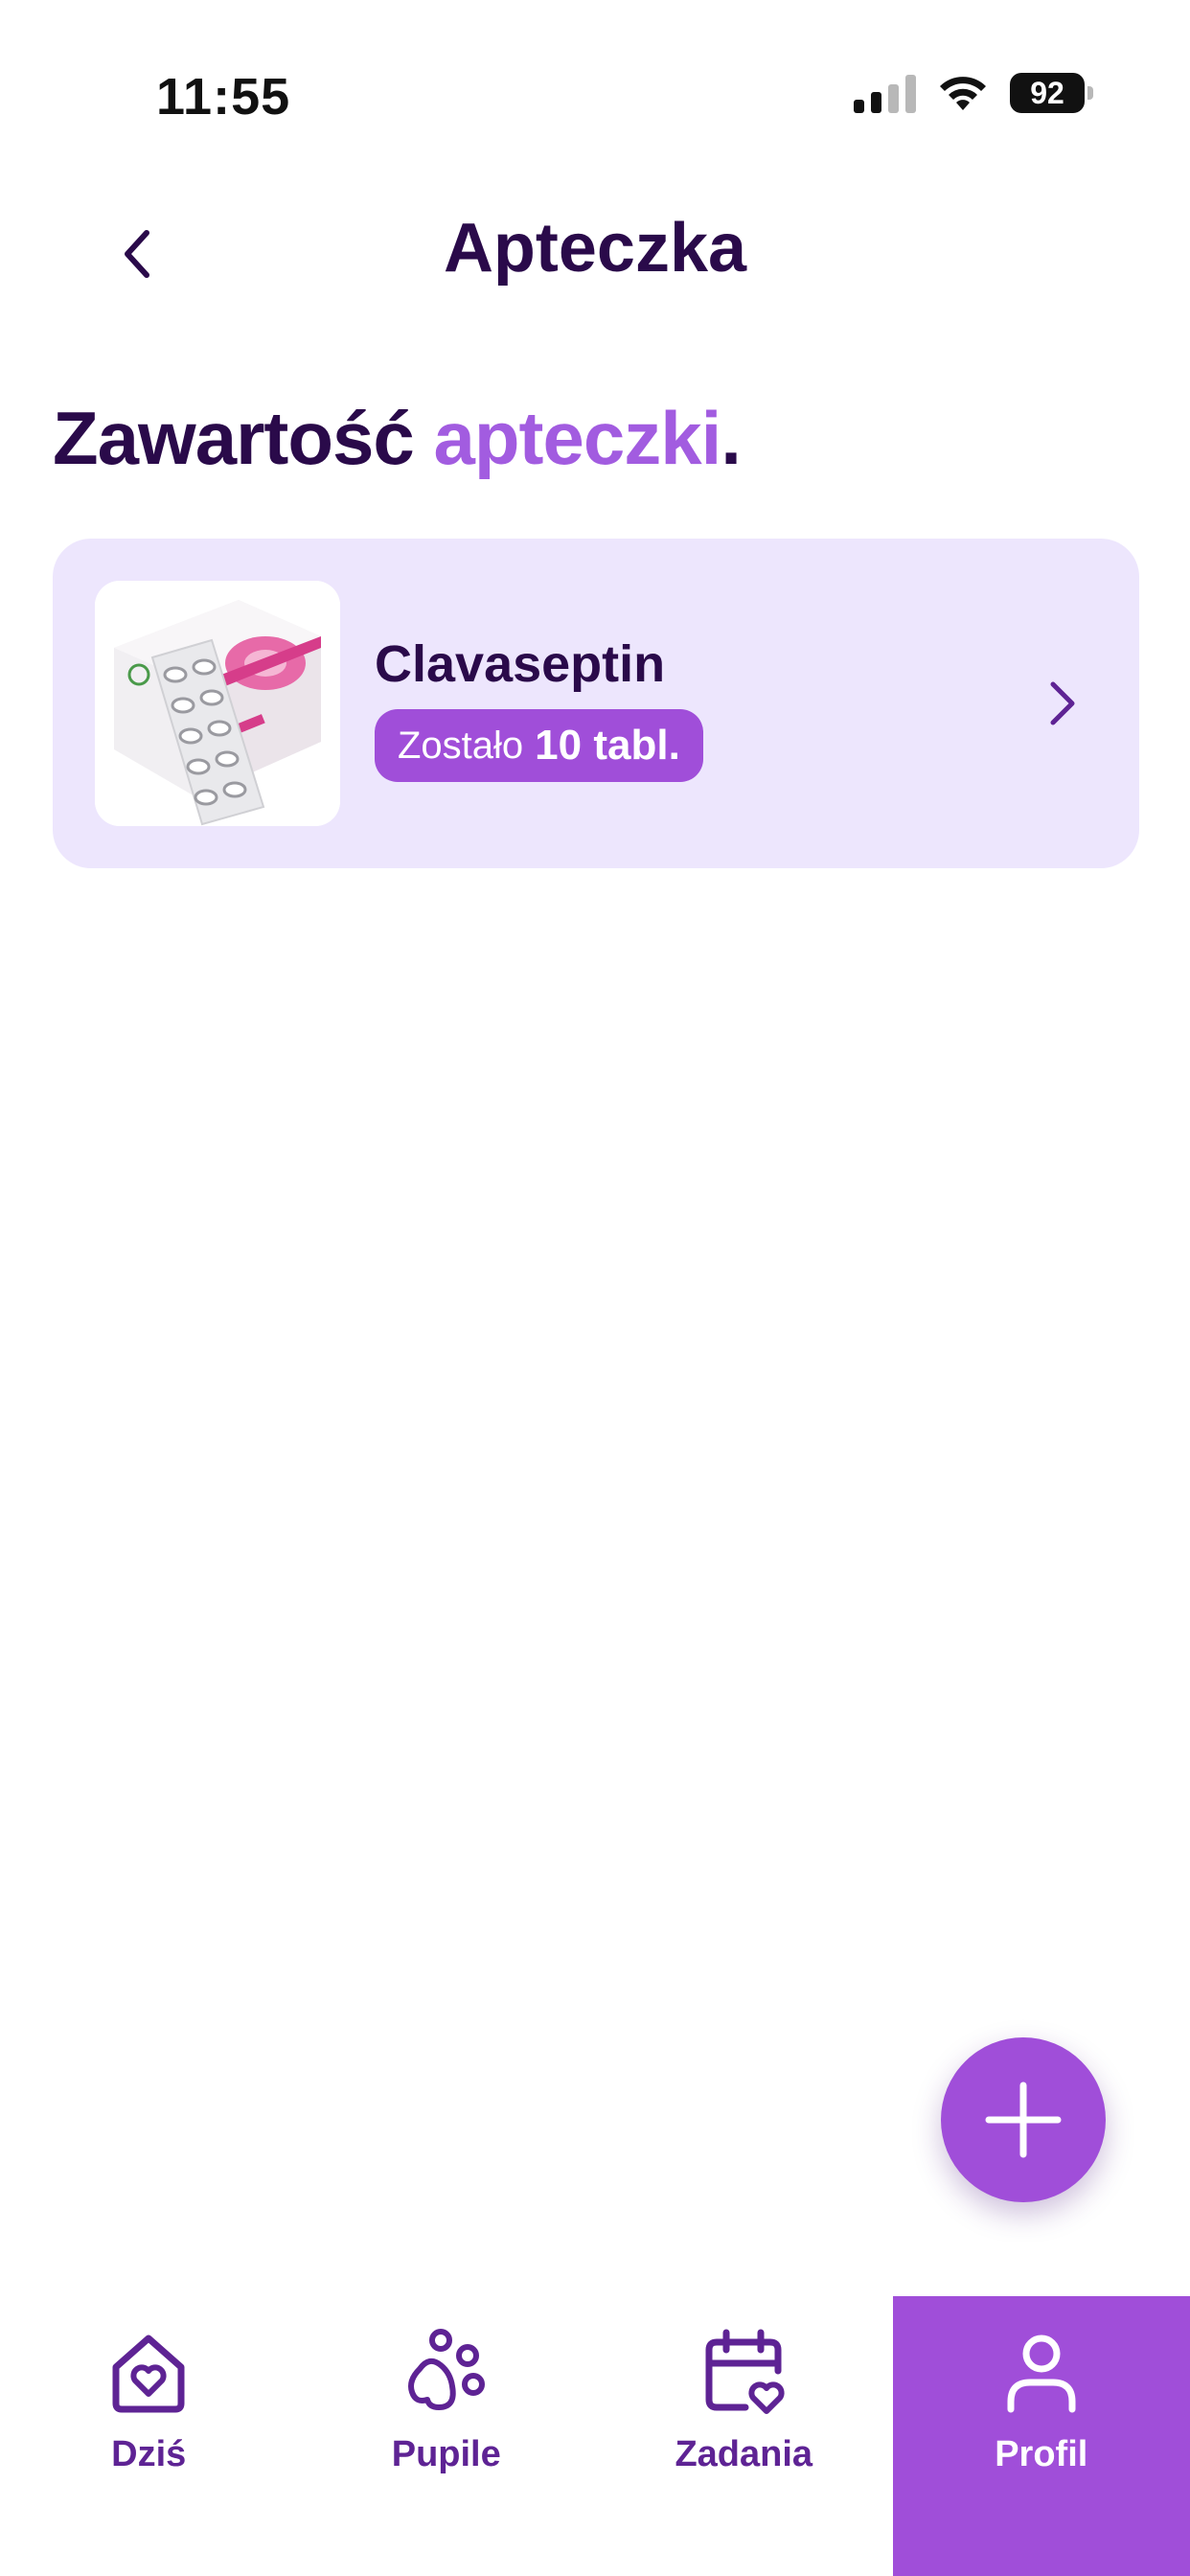 This screenshot has width=1190, height=2576. I want to click on section-heading-accent: apteczki, so click(577, 438).